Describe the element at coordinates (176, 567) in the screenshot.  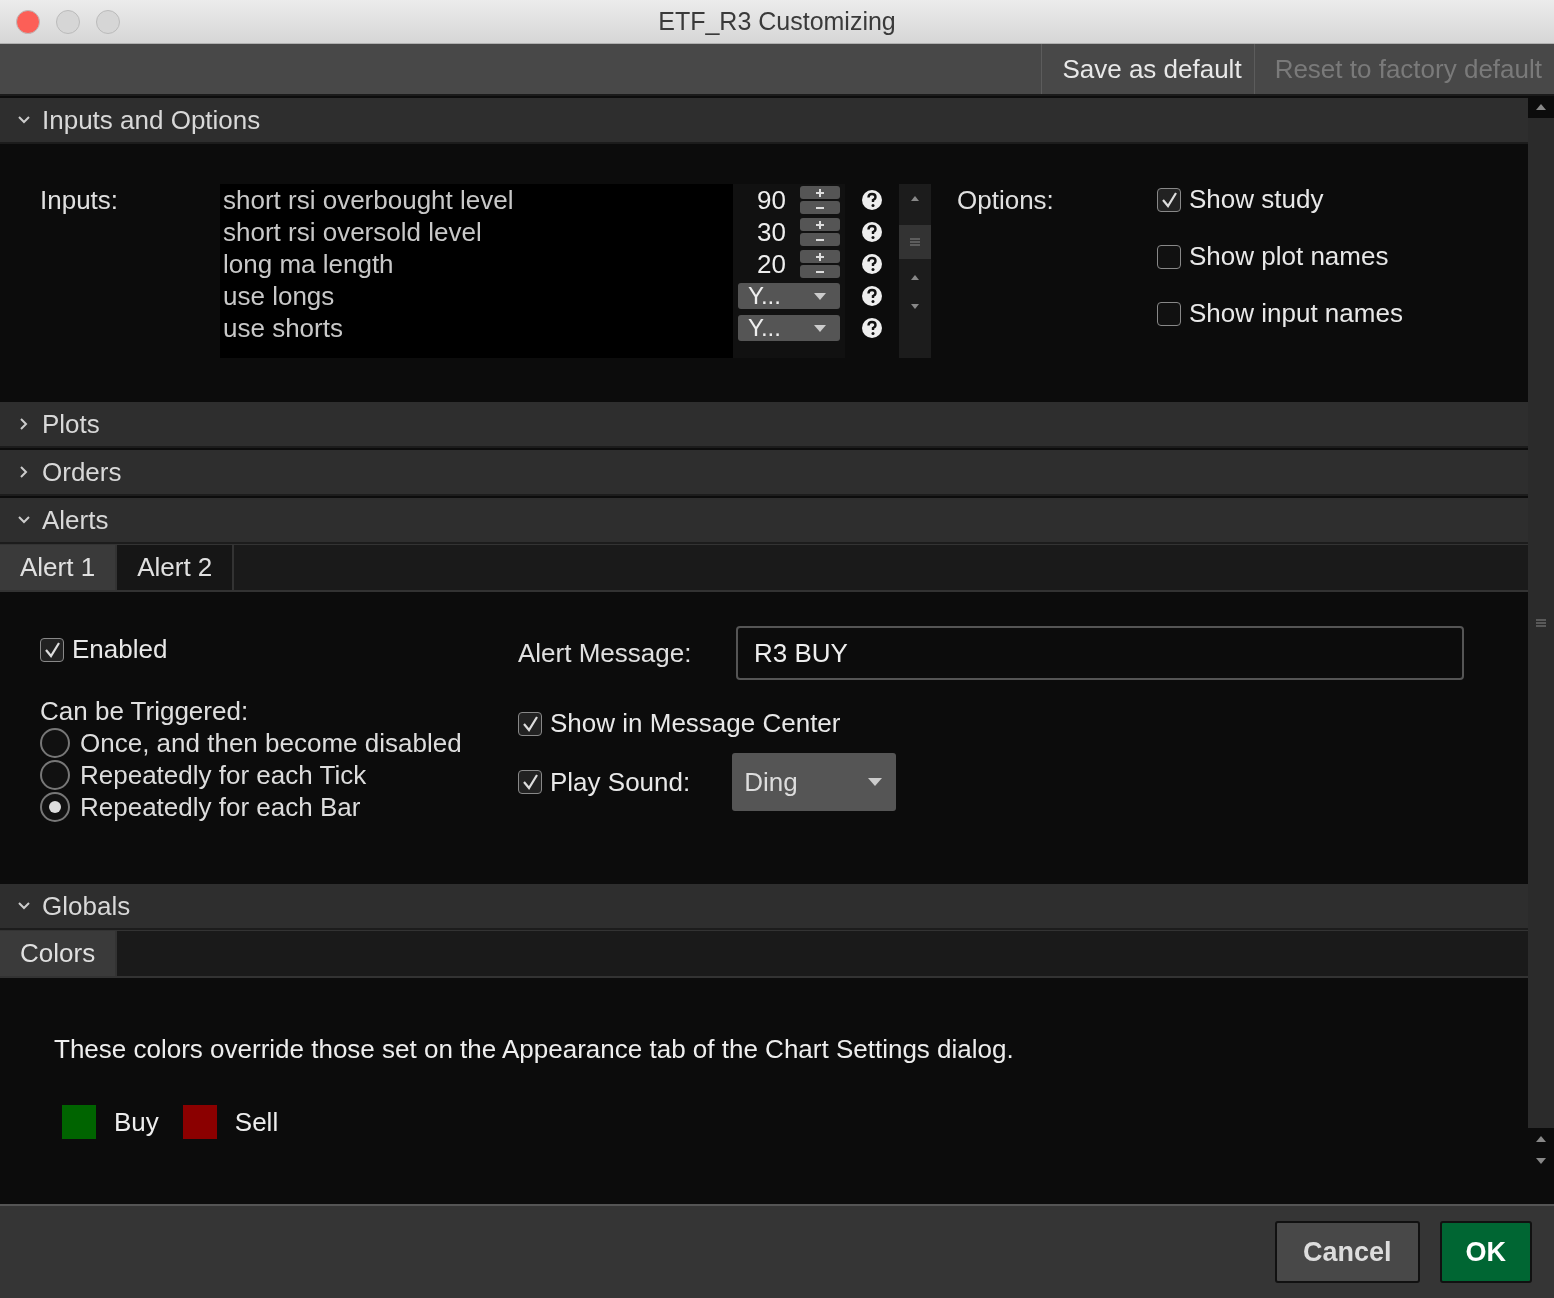
I see `tab: Alert 2` at that location.